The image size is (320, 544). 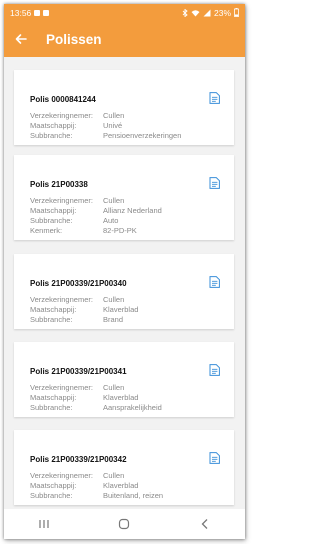 What do you see at coordinates (236, 12) in the screenshot?
I see `battery-icon` at bounding box center [236, 12].